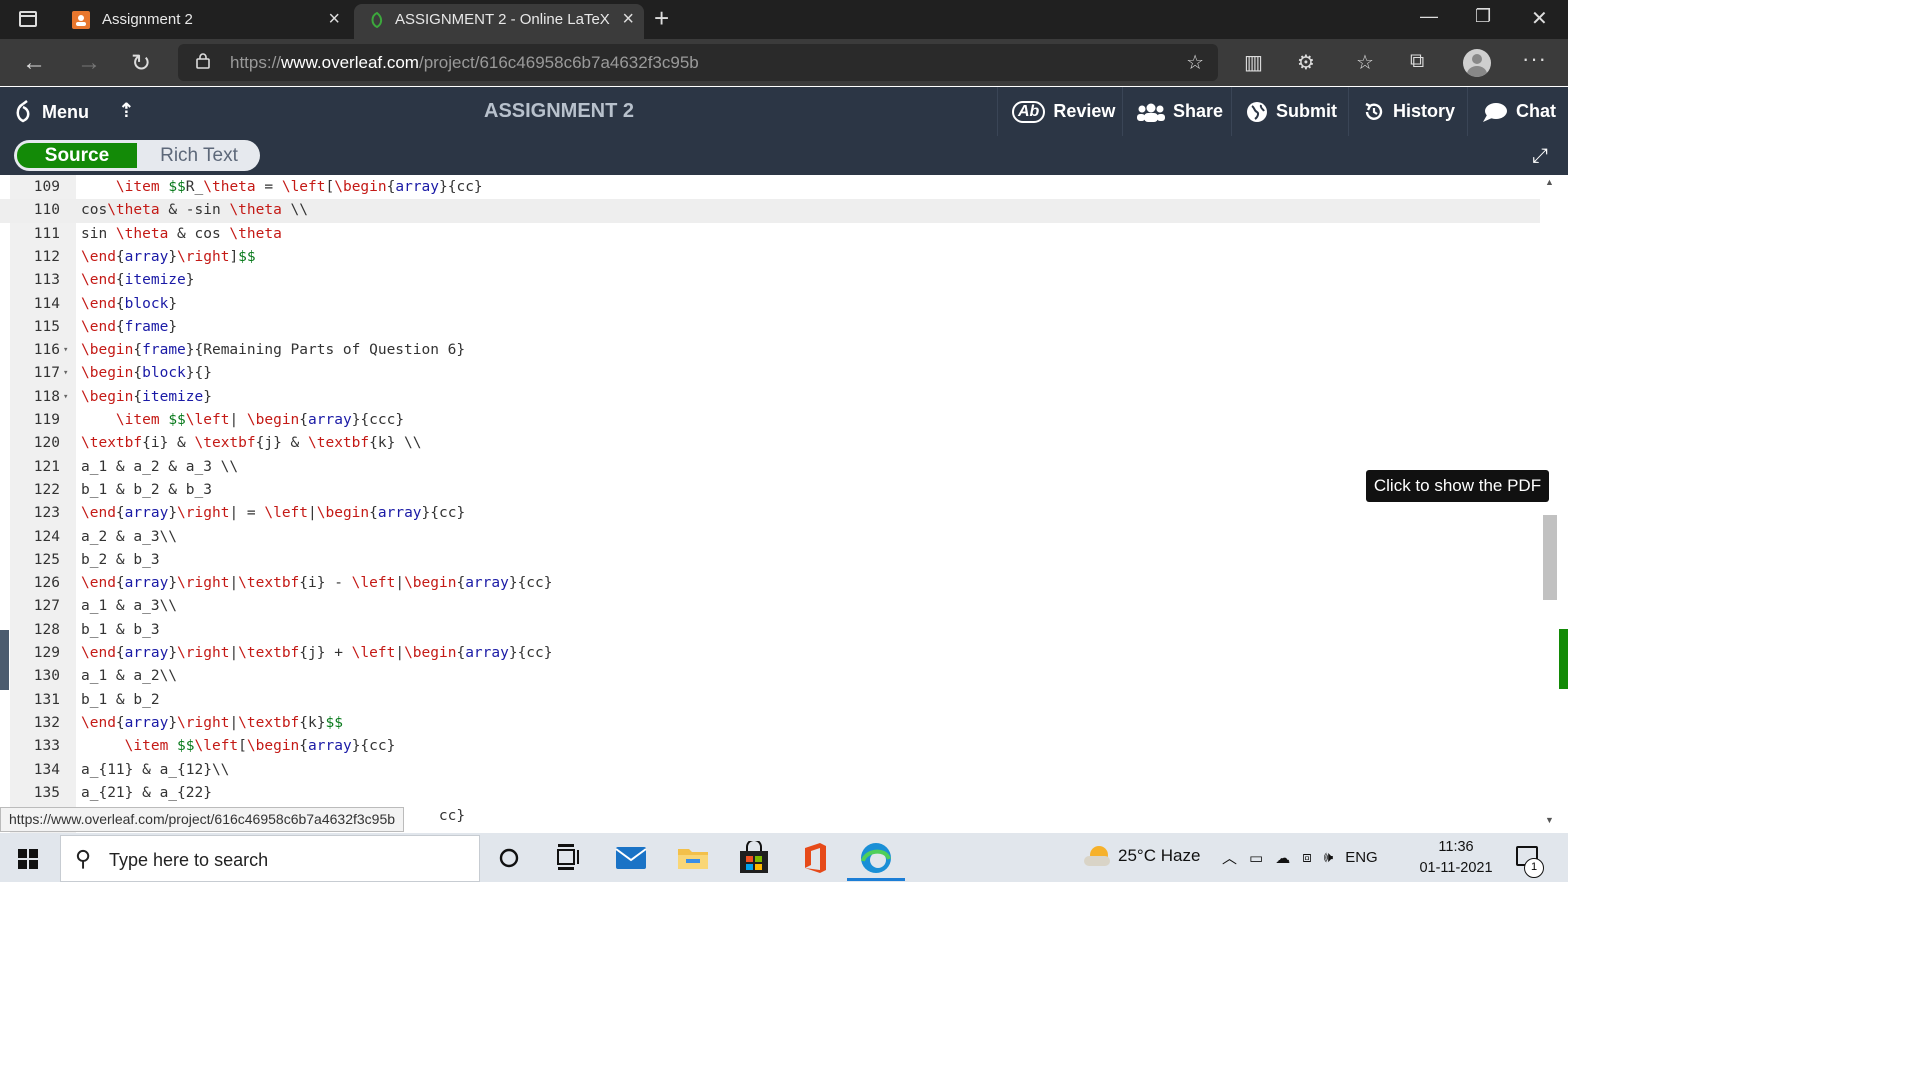  What do you see at coordinates (4, 660) in the screenshot?
I see `left-panel-toggle` at bounding box center [4, 660].